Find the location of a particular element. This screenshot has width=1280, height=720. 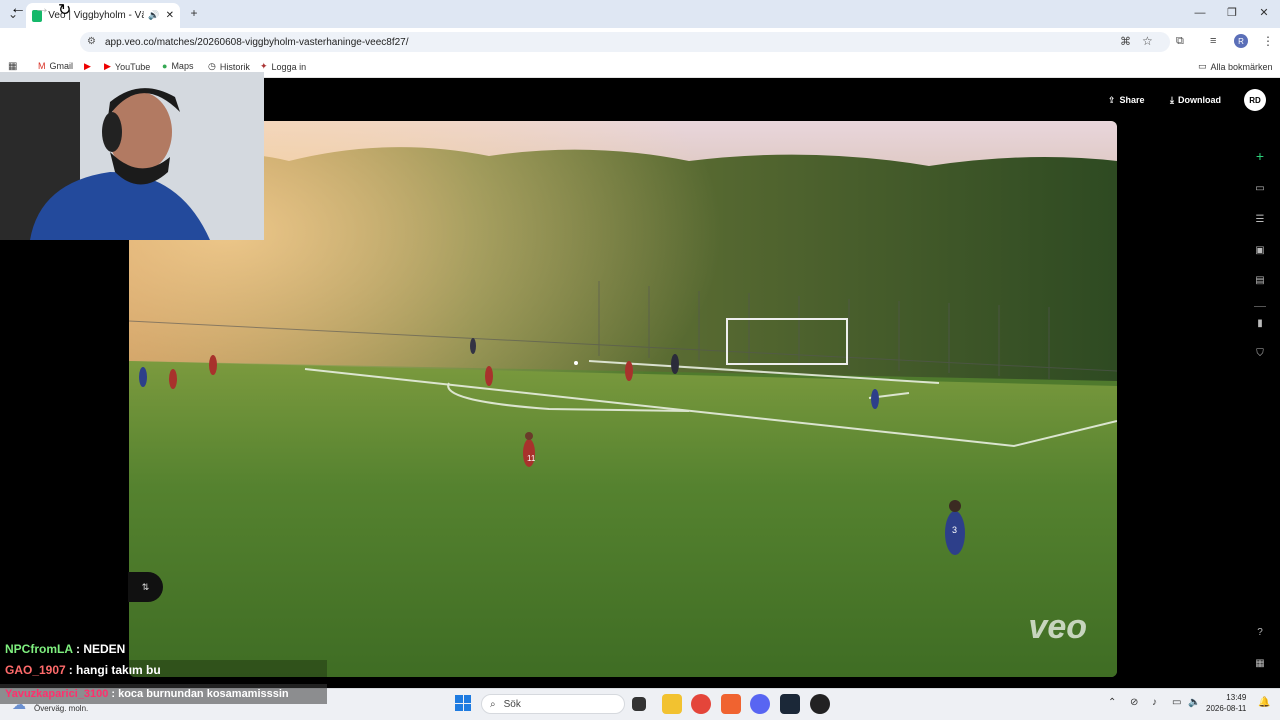

chat-message: NEDEN is located at coordinates (104, 649).